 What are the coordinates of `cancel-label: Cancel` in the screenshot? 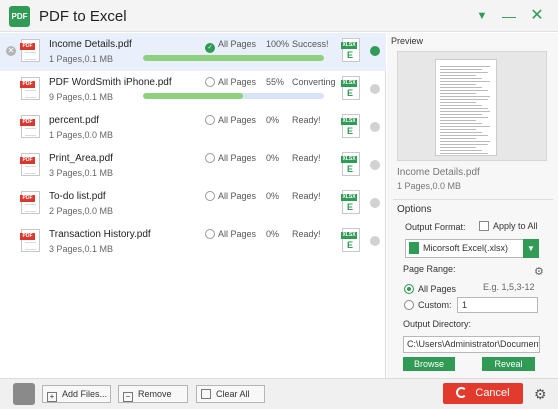 It's located at (492, 393).